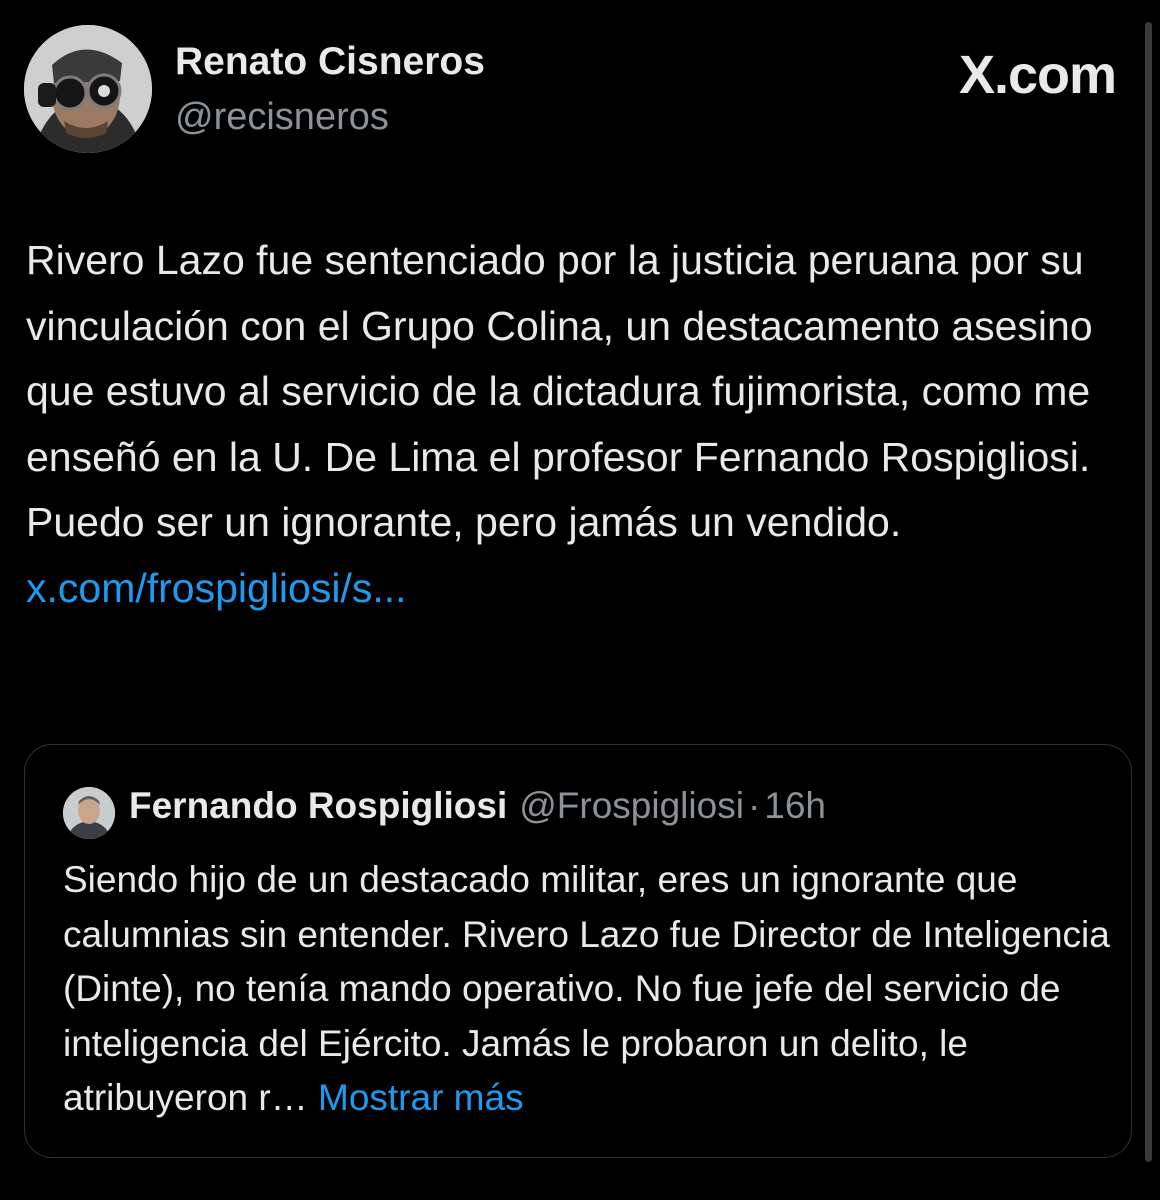  What do you see at coordinates (282, 117) in the screenshot?
I see `author-handle: @recisneros` at bounding box center [282, 117].